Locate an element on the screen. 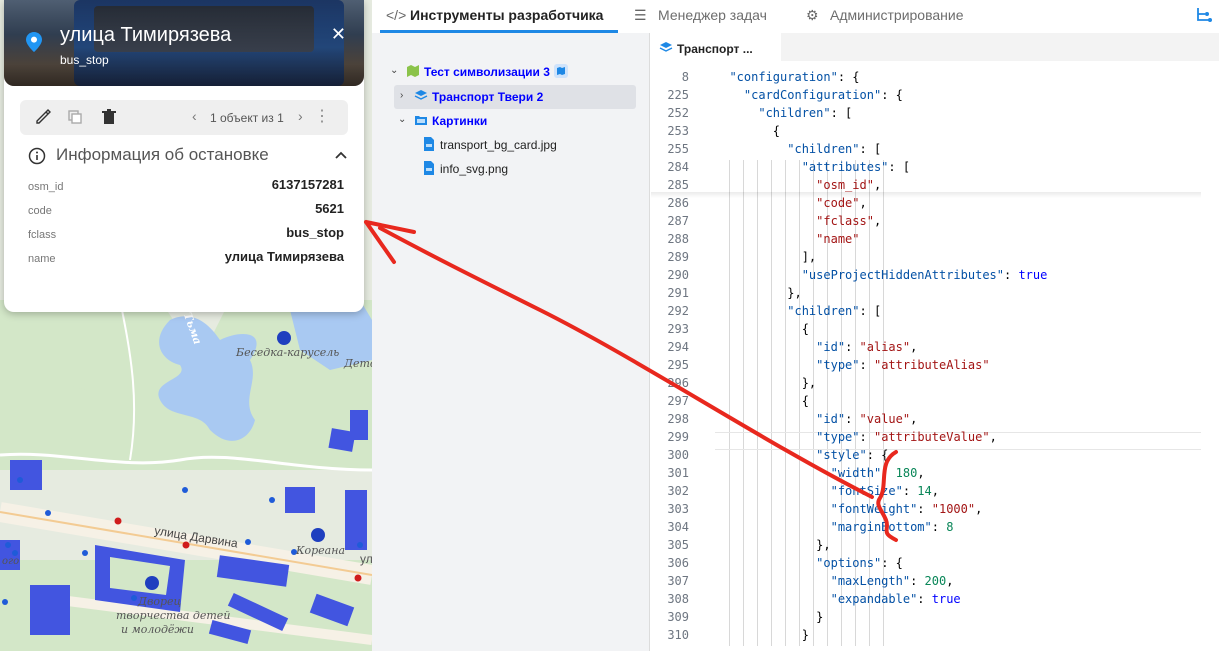  next-object-button: › is located at coordinates (300, 116).